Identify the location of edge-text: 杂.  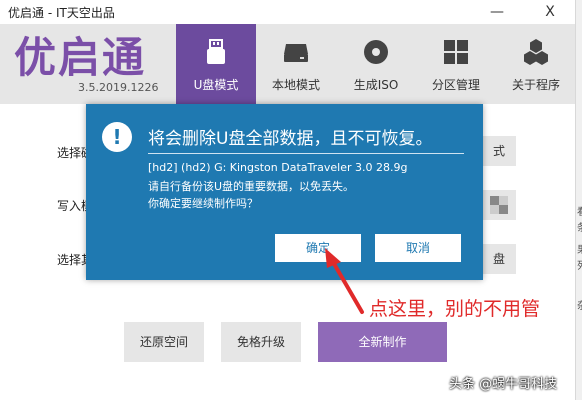
(579, 307).